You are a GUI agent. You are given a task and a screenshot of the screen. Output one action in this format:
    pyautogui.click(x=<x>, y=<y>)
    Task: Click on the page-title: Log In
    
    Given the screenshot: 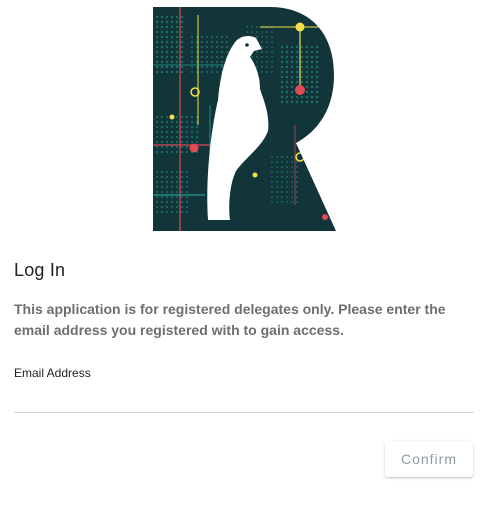 What is the action you would take?
    pyautogui.click(x=40, y=270)
    